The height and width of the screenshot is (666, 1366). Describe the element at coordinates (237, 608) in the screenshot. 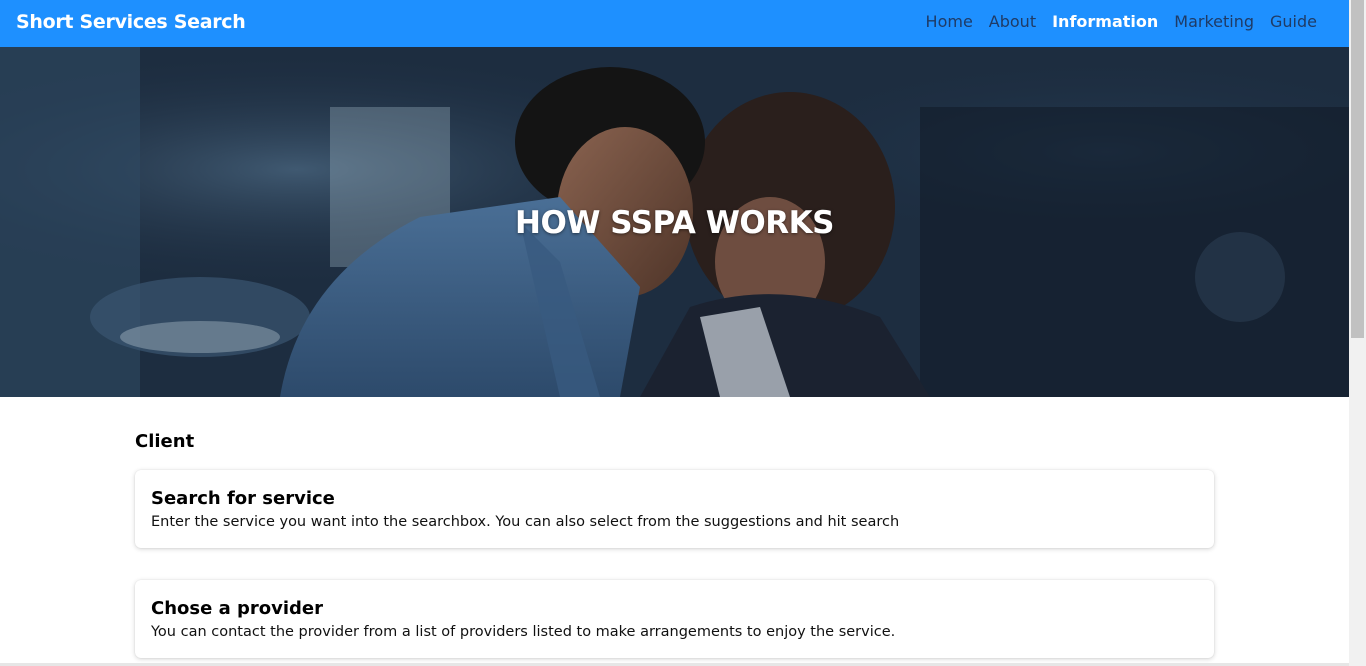

I see `card-title: Chose a provider` at that location.